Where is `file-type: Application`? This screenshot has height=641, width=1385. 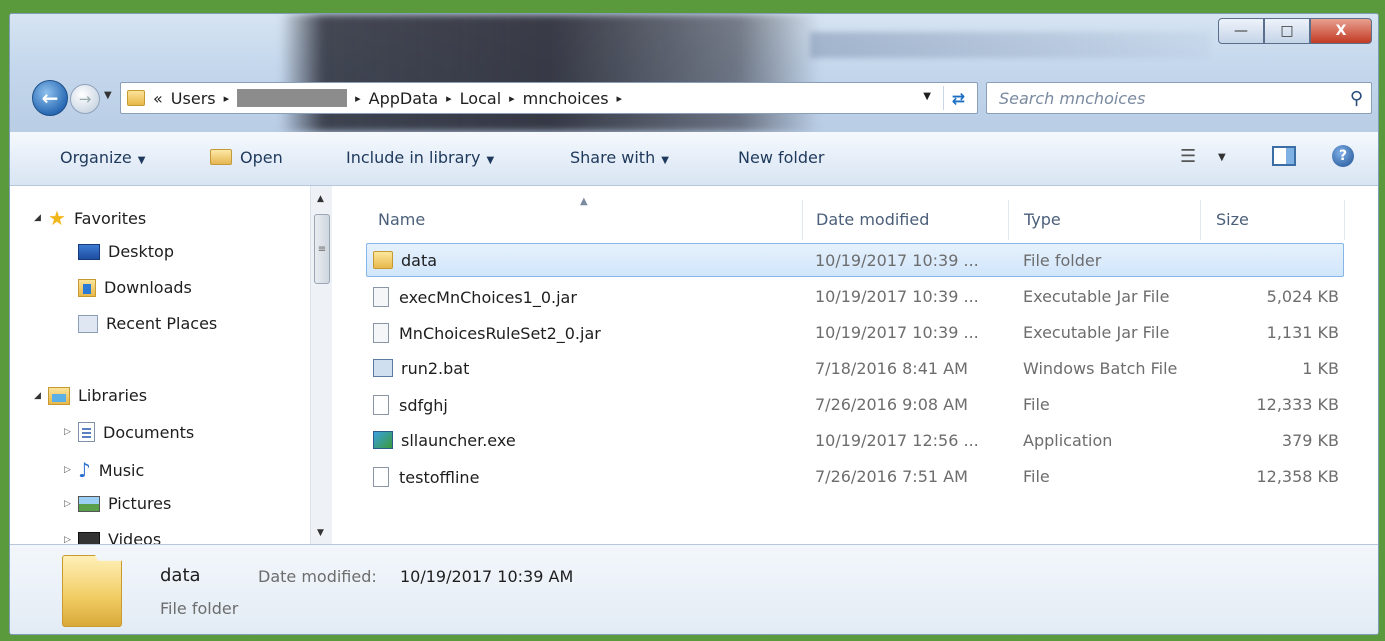 file-type: Application is located at coordinates (1068, 440).